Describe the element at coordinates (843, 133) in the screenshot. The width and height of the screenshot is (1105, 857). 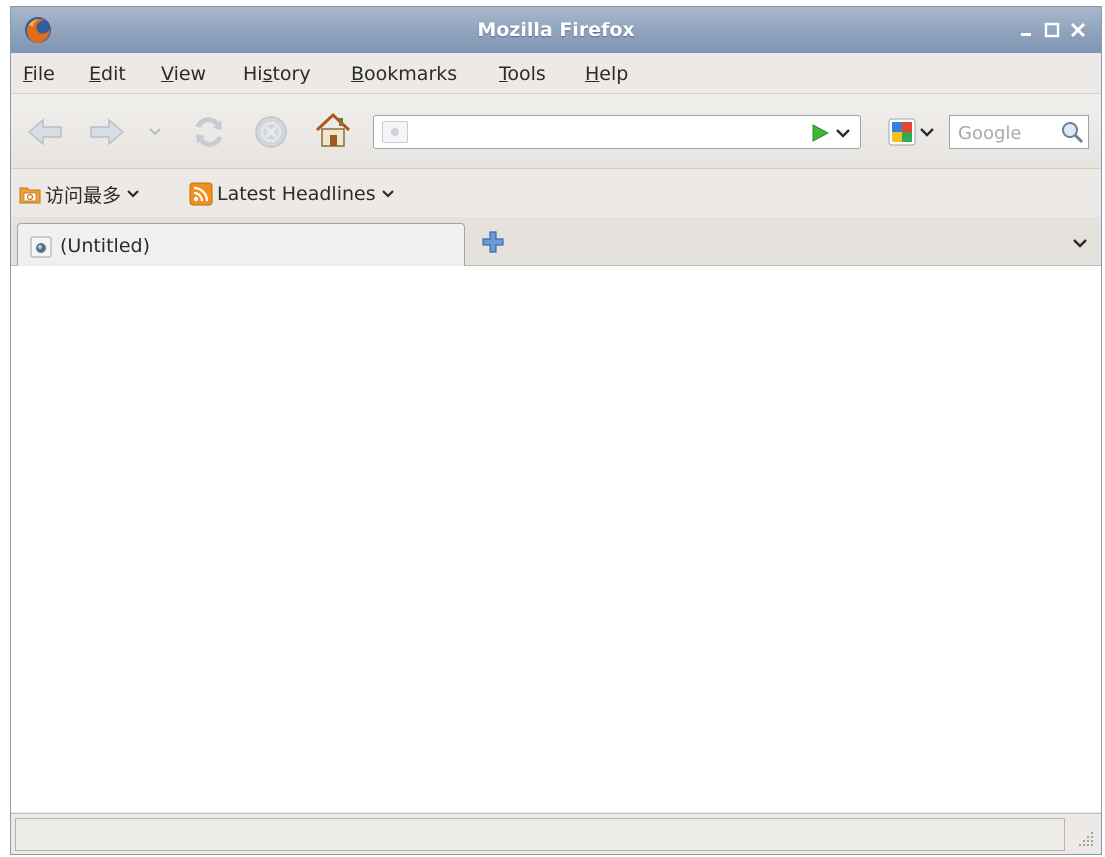
I see `url-dropdown-icon` at that location.